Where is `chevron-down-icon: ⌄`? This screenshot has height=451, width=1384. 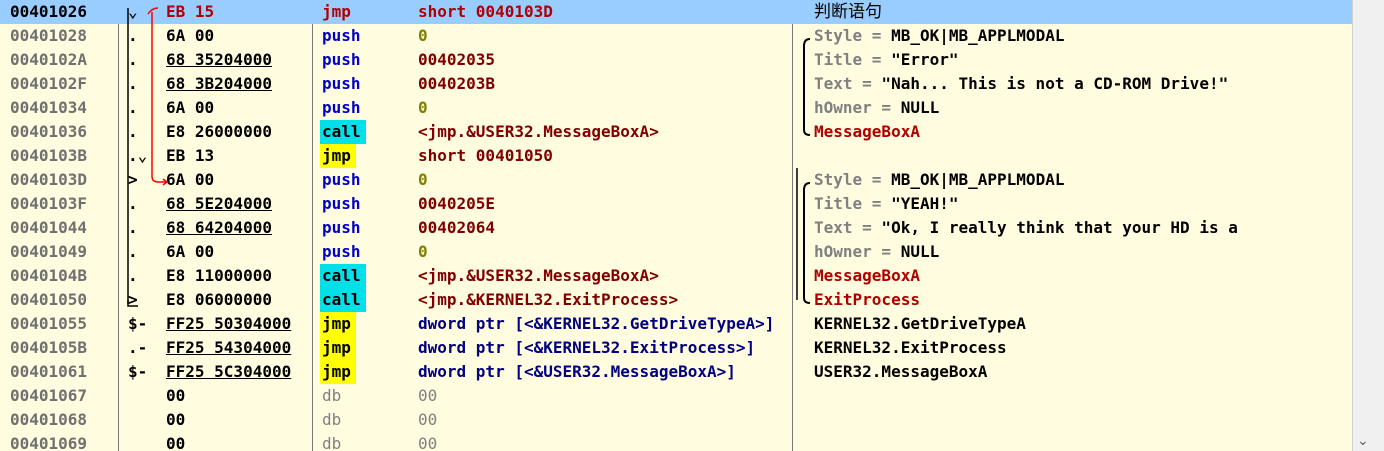 chevron-down-icon: ⌄ is located at coordinates (1363, 441).